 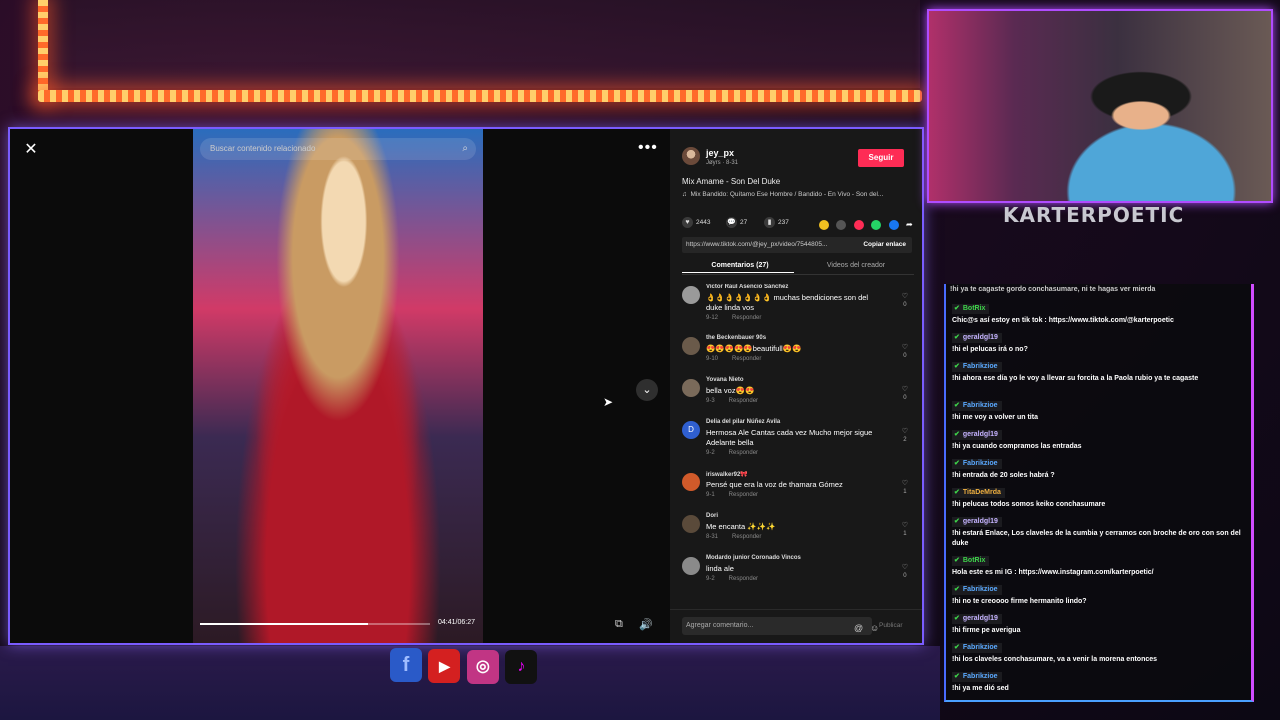 I want to click on comment-avatar: D, so click(x=691, y=430).